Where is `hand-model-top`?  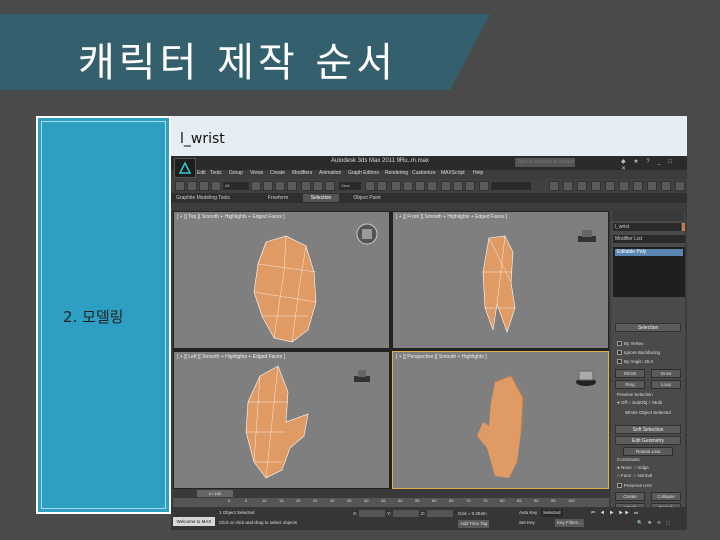
hand-model-top is located at coordinates (315, 283).